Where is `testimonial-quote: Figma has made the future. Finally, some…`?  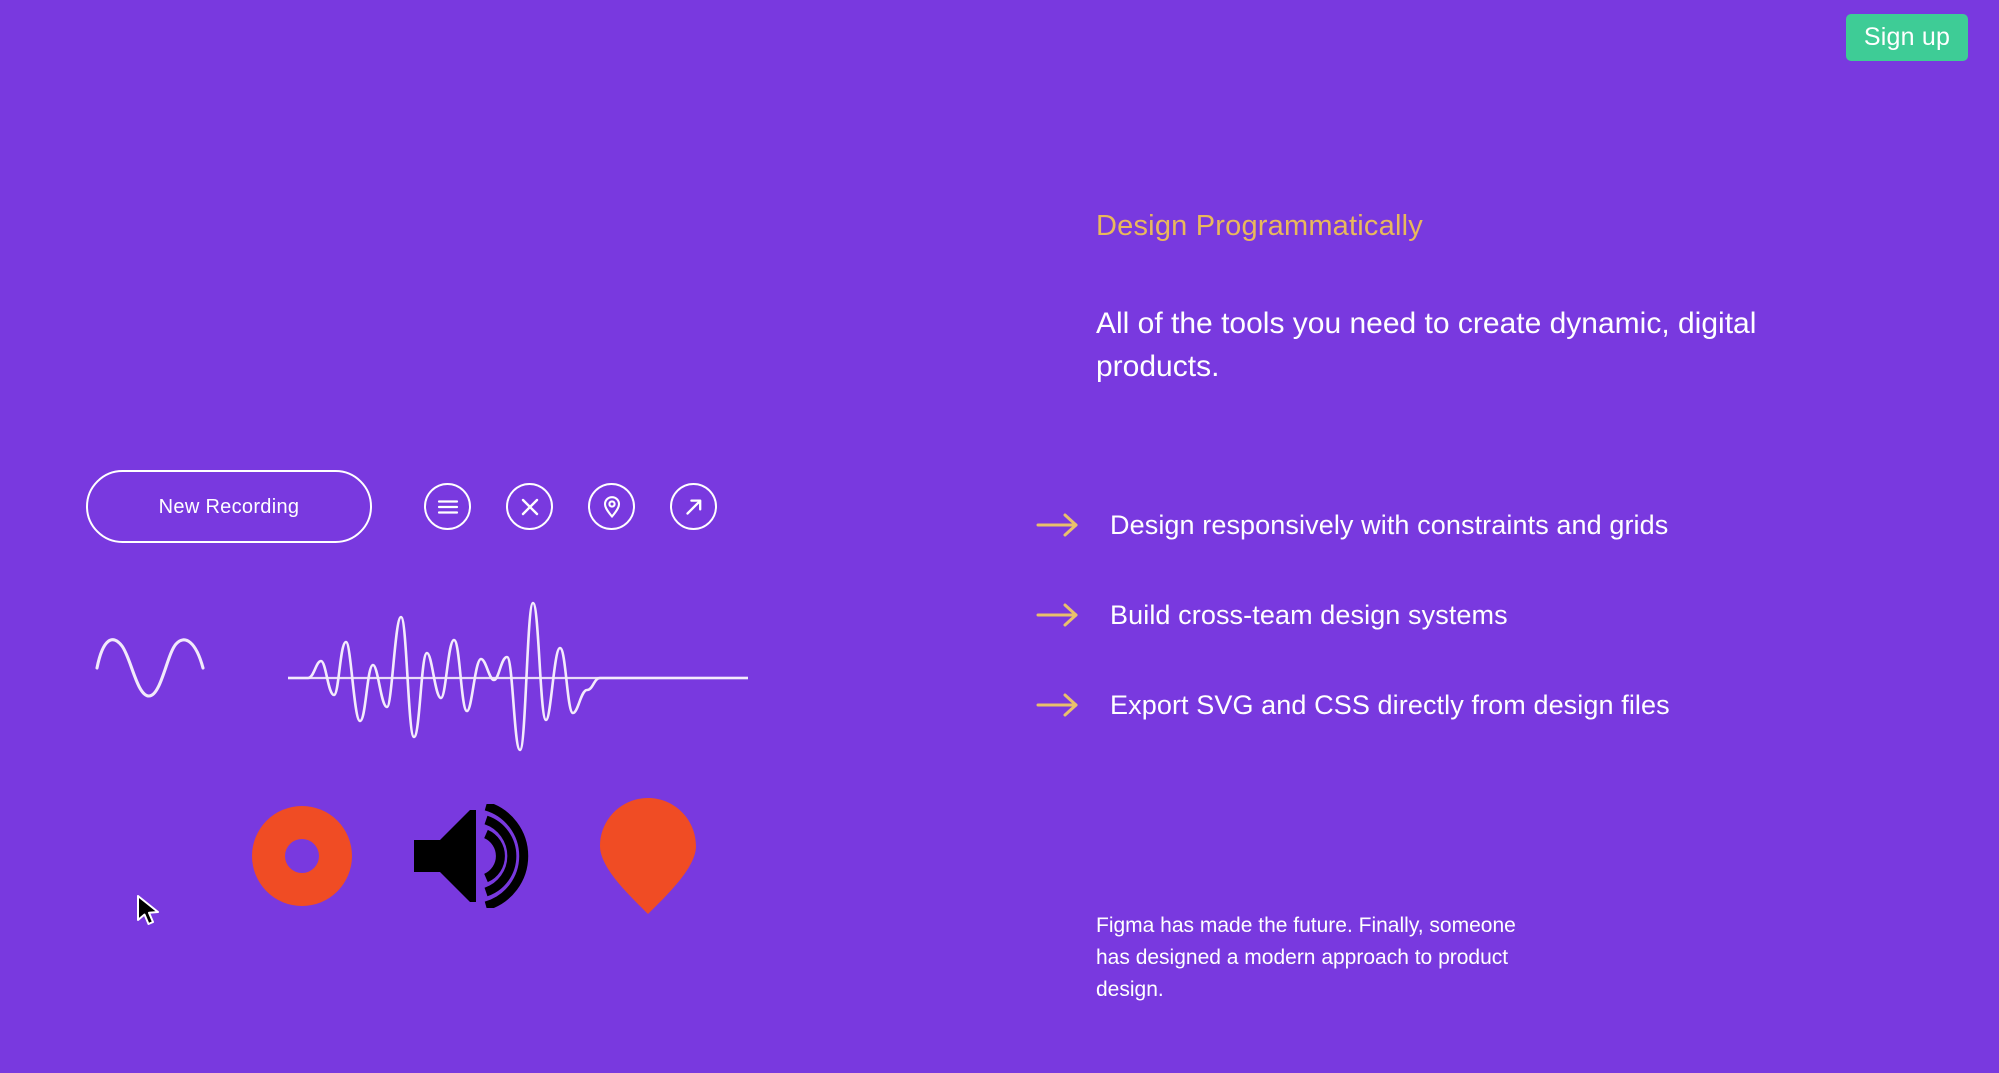
testimonial-quote: Figma has made the future. Finally, some… is located at coordinates (1306, 957).